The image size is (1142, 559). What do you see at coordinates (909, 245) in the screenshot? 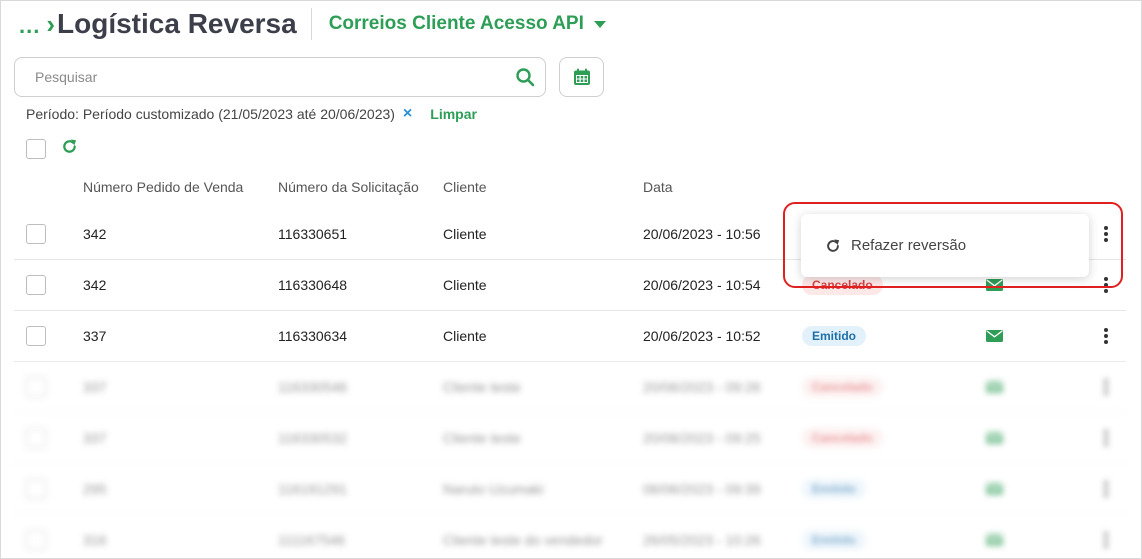
I see `refazer-reversao-label: Refazer reversão` at bounding box center [909, 245].